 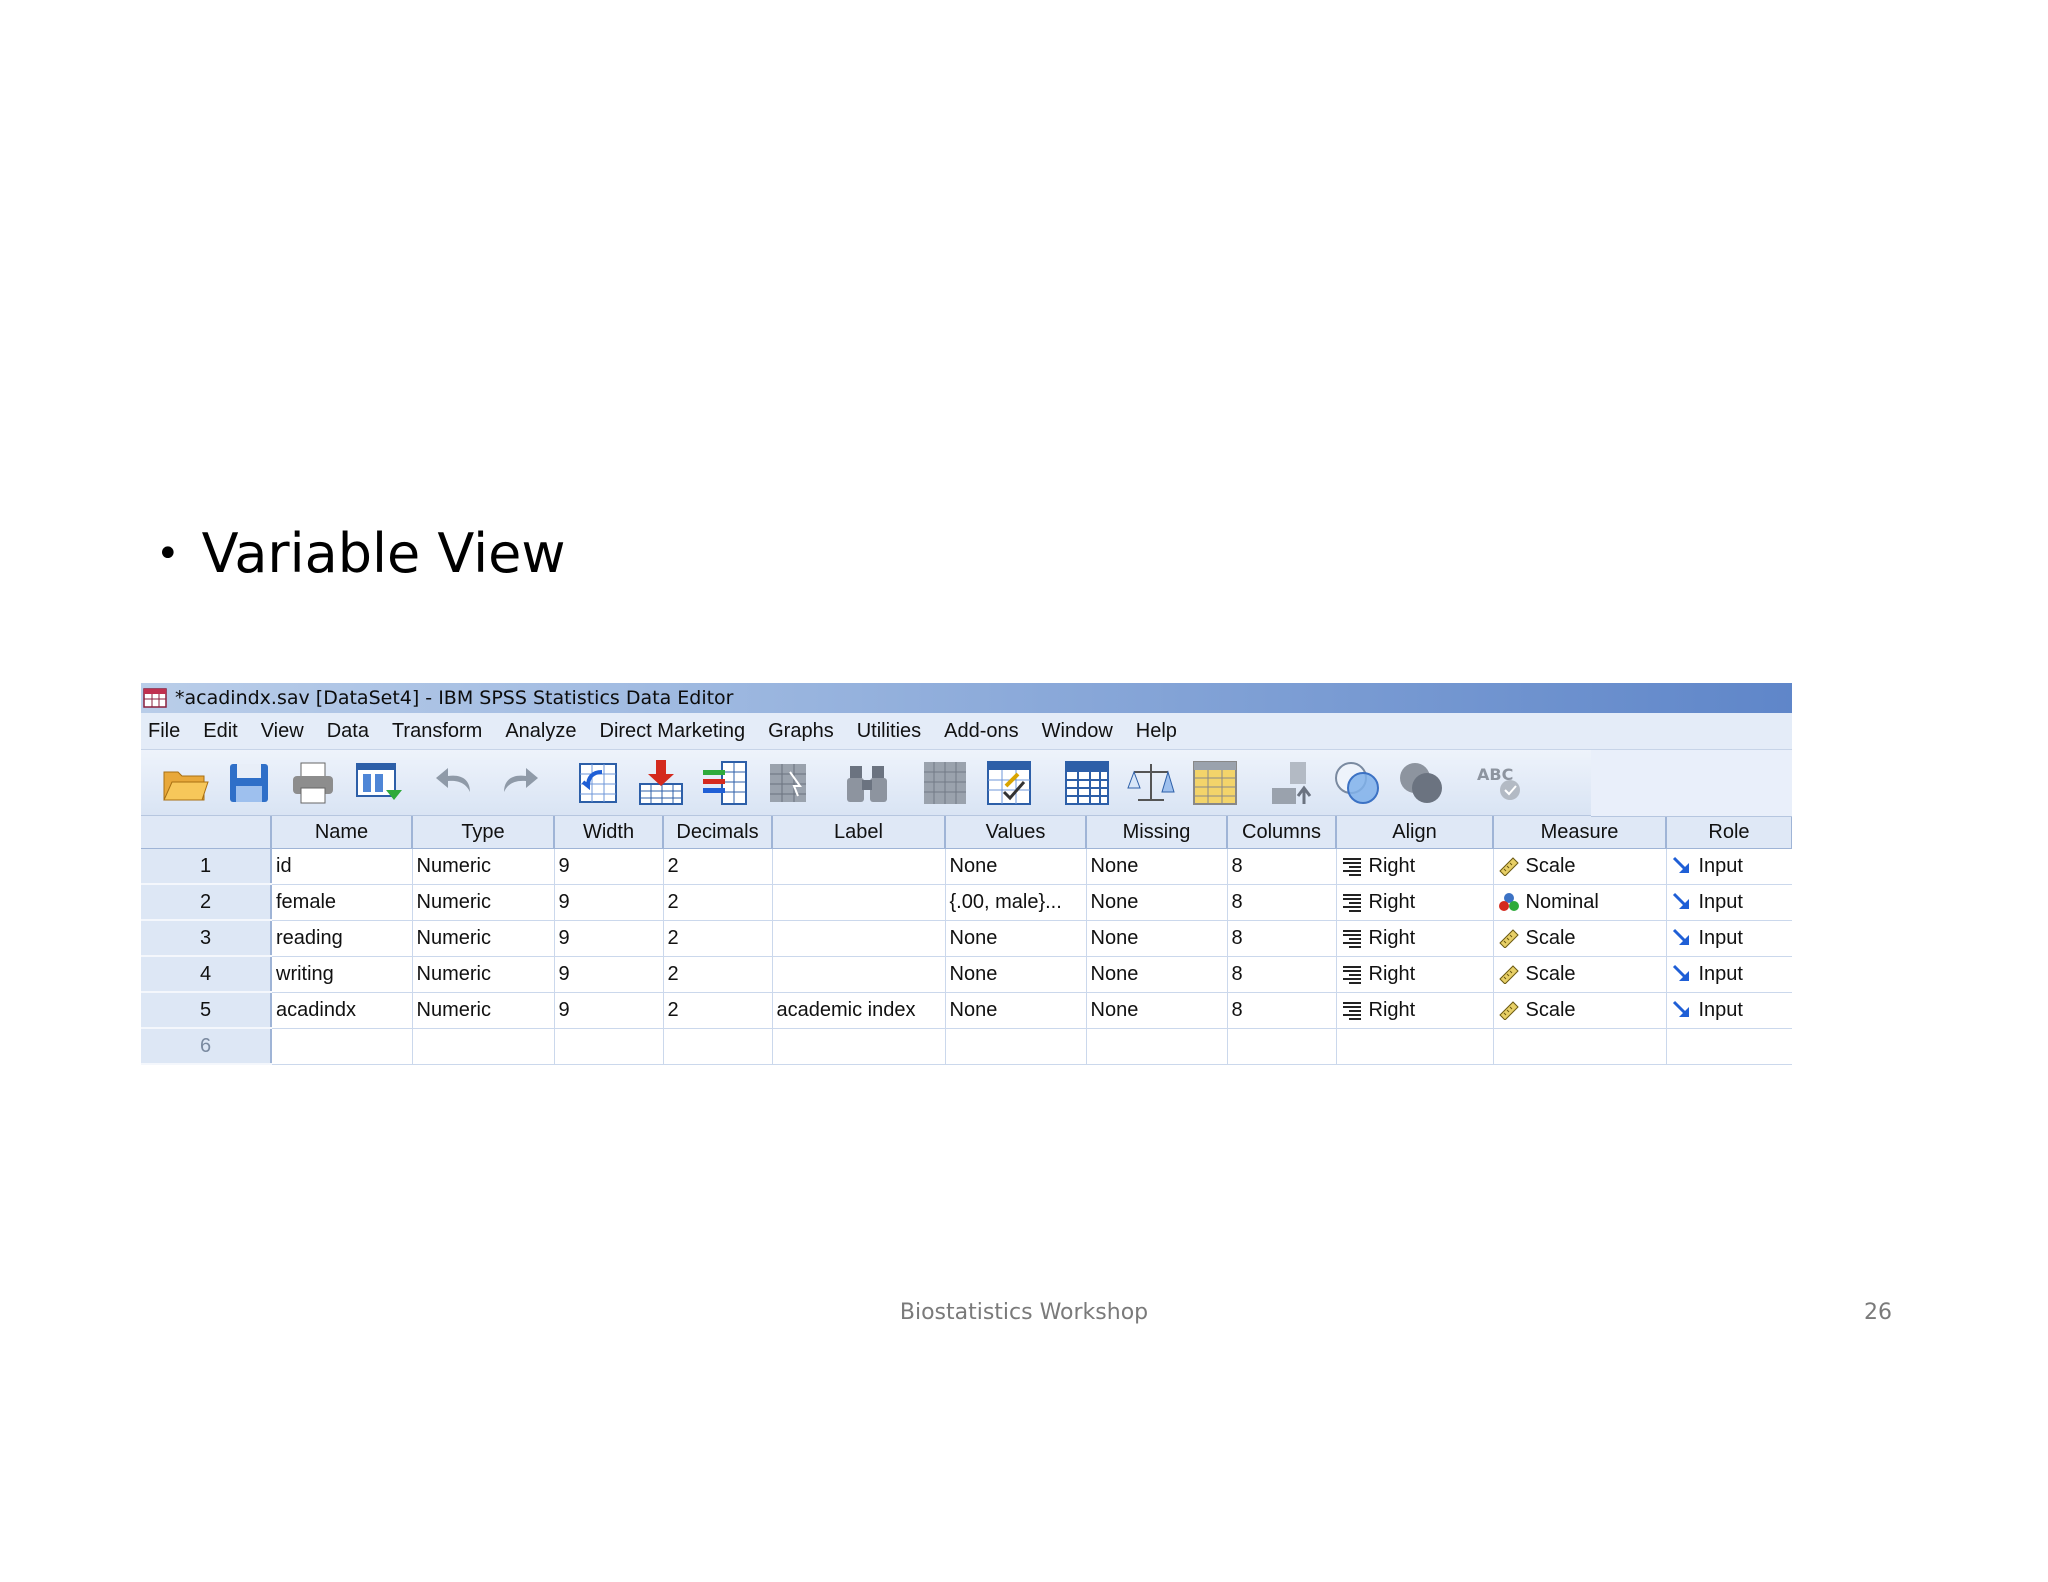 What do you see at coordinates (1293, 783) in the screenshot?
I see `value-labels-icon` at bounding box center [1293, 783].